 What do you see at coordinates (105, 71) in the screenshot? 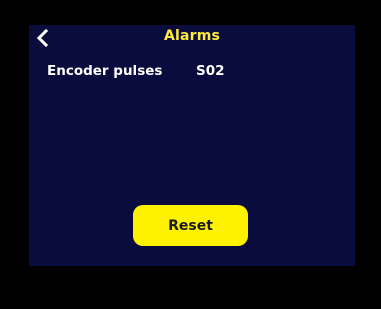
I see `alarm-label: Encoder pulses` at bounding box center [105, 71].